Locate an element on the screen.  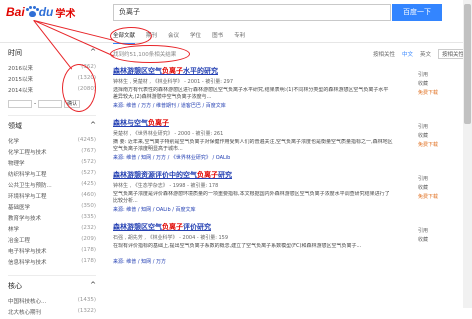
result-title: 森林与空气负离子 is located at coordinates (290, 123).